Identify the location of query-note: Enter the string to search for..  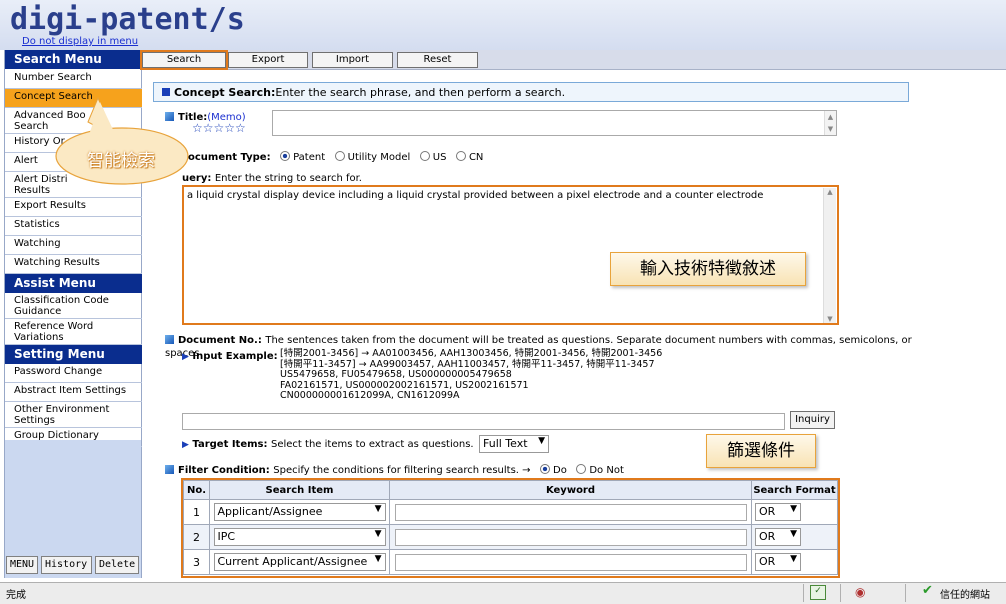
(288, 178).